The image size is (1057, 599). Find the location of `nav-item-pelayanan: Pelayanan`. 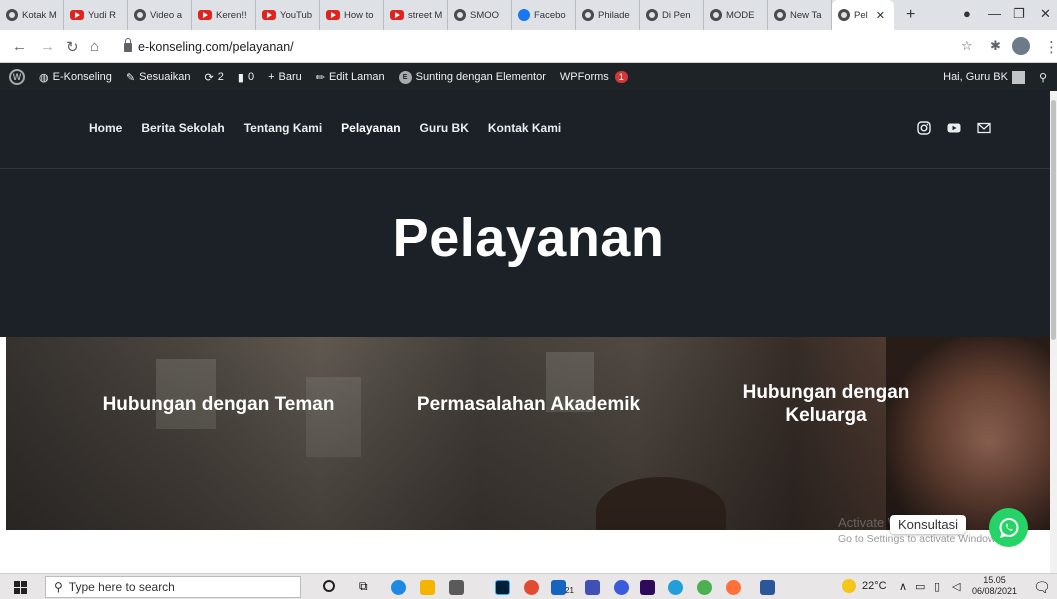

nav-item-pelayanan: Pelayanan is located at coordinates (370, 128).